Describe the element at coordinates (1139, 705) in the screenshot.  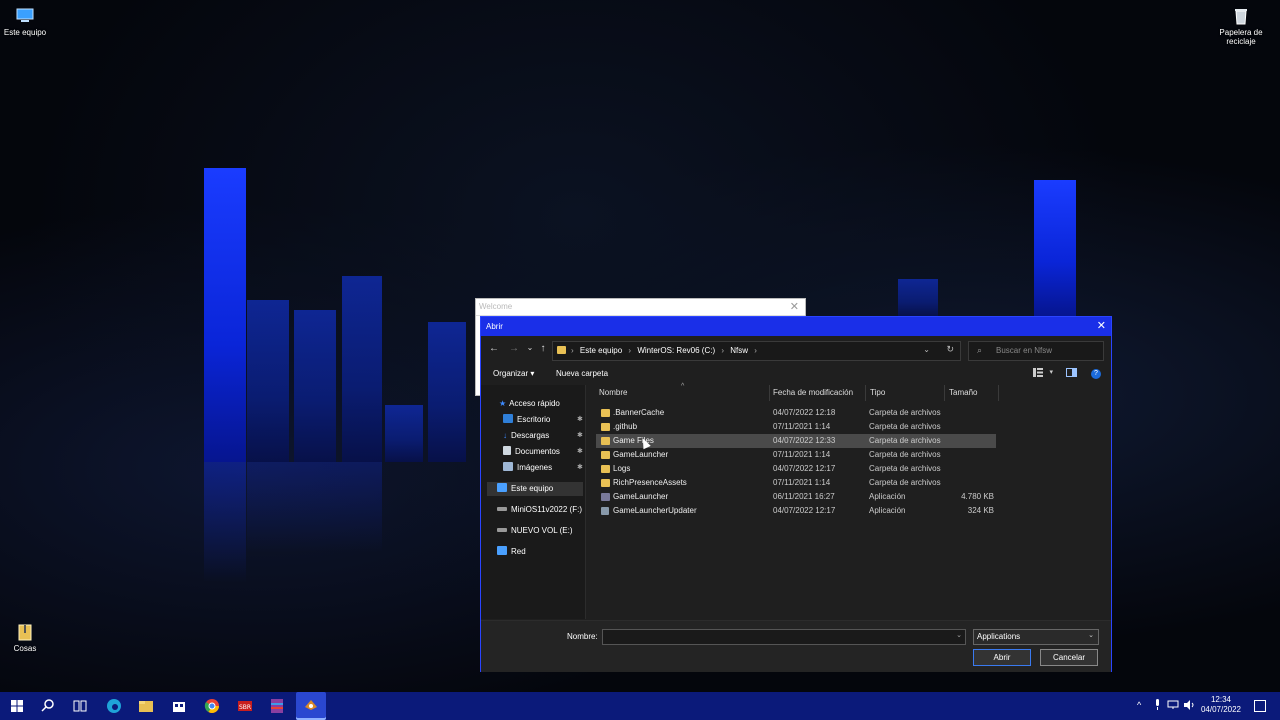
I see `show-hidden-icons: ^` at that location.